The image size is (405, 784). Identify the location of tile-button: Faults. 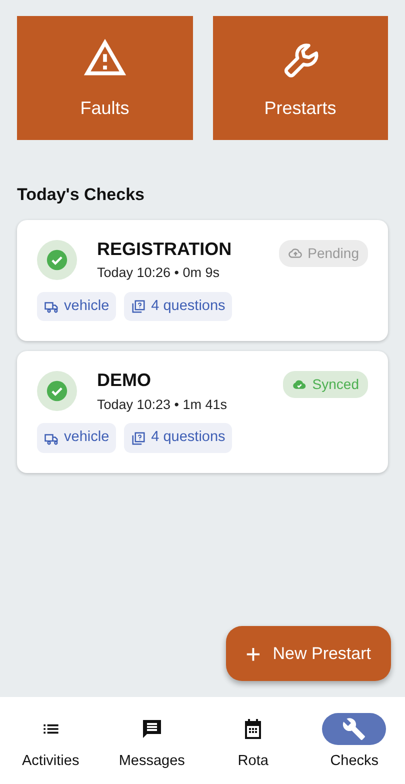
(104, 78).